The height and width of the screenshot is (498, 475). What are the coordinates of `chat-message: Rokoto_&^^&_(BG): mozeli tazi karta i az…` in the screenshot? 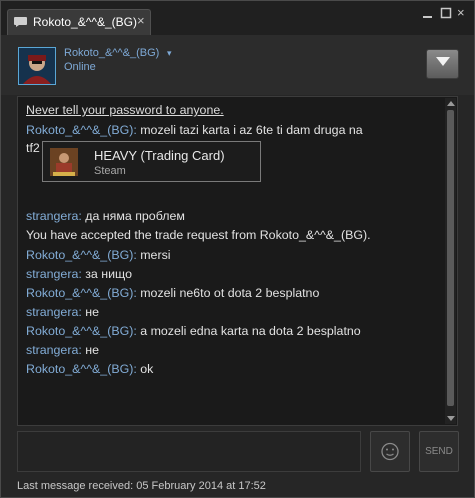 It's located at (194, 130).